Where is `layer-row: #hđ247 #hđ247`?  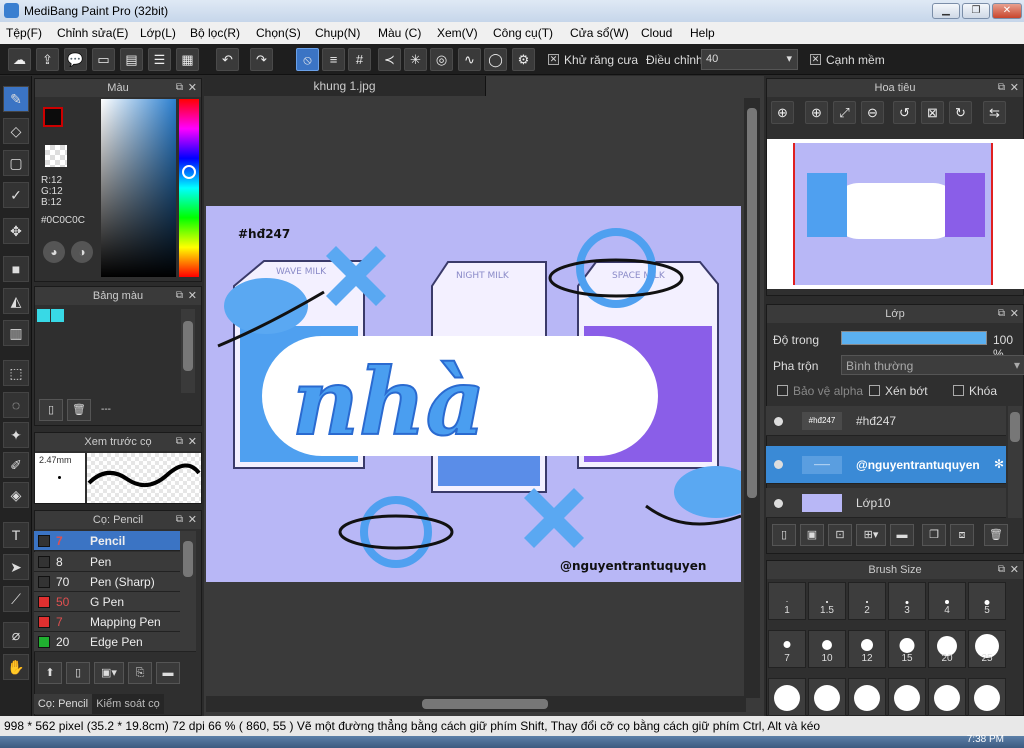 layer-row: #hđ247 #hđ247 is located at coordinates (886, 421).